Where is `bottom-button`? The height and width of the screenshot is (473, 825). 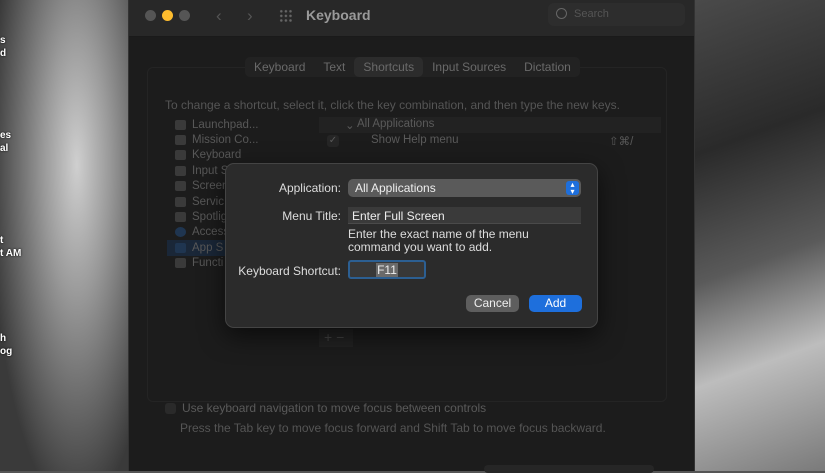 bottom-button is located at coordinates (569, 469).